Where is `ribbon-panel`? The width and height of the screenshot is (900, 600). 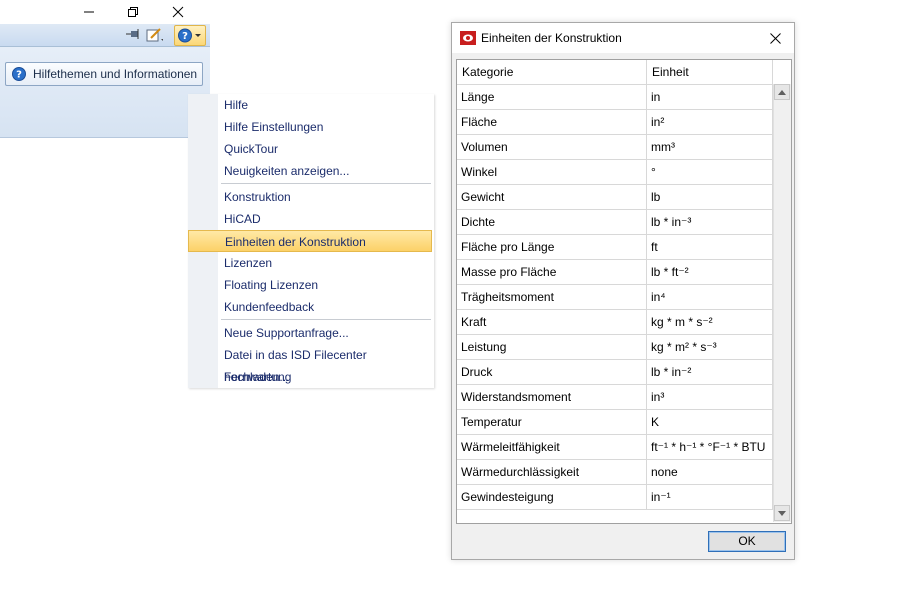 ribbon-panel is located at coordinates (105, 92).